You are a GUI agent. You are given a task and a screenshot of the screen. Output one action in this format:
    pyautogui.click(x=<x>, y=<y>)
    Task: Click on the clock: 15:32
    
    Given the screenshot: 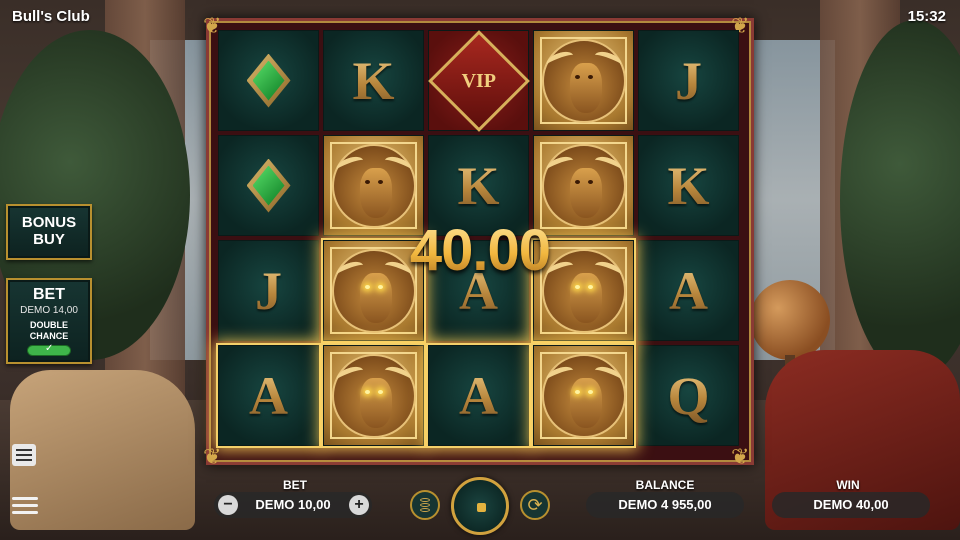 What is the action you would take?
    pyautogui.click(x=926, y=16)
    